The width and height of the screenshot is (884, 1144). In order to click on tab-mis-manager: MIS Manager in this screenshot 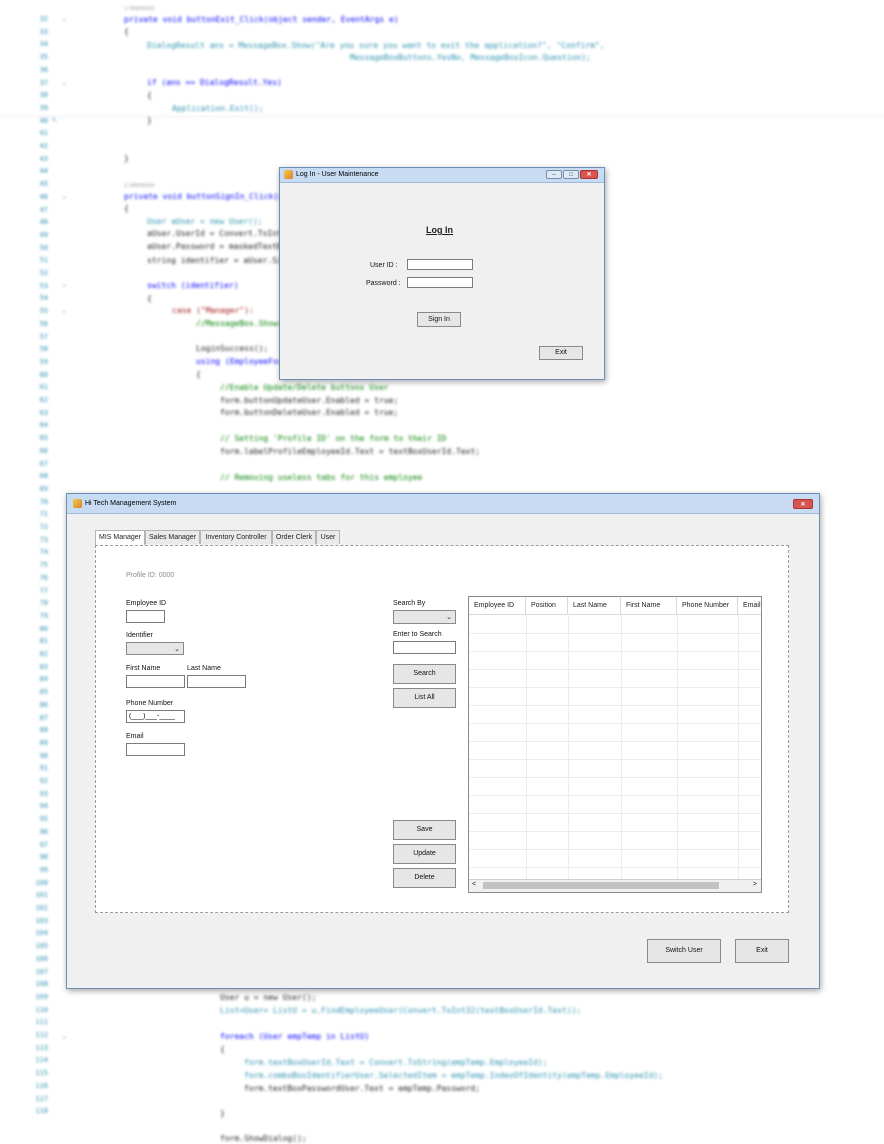, I will do `click(120, 537)`.